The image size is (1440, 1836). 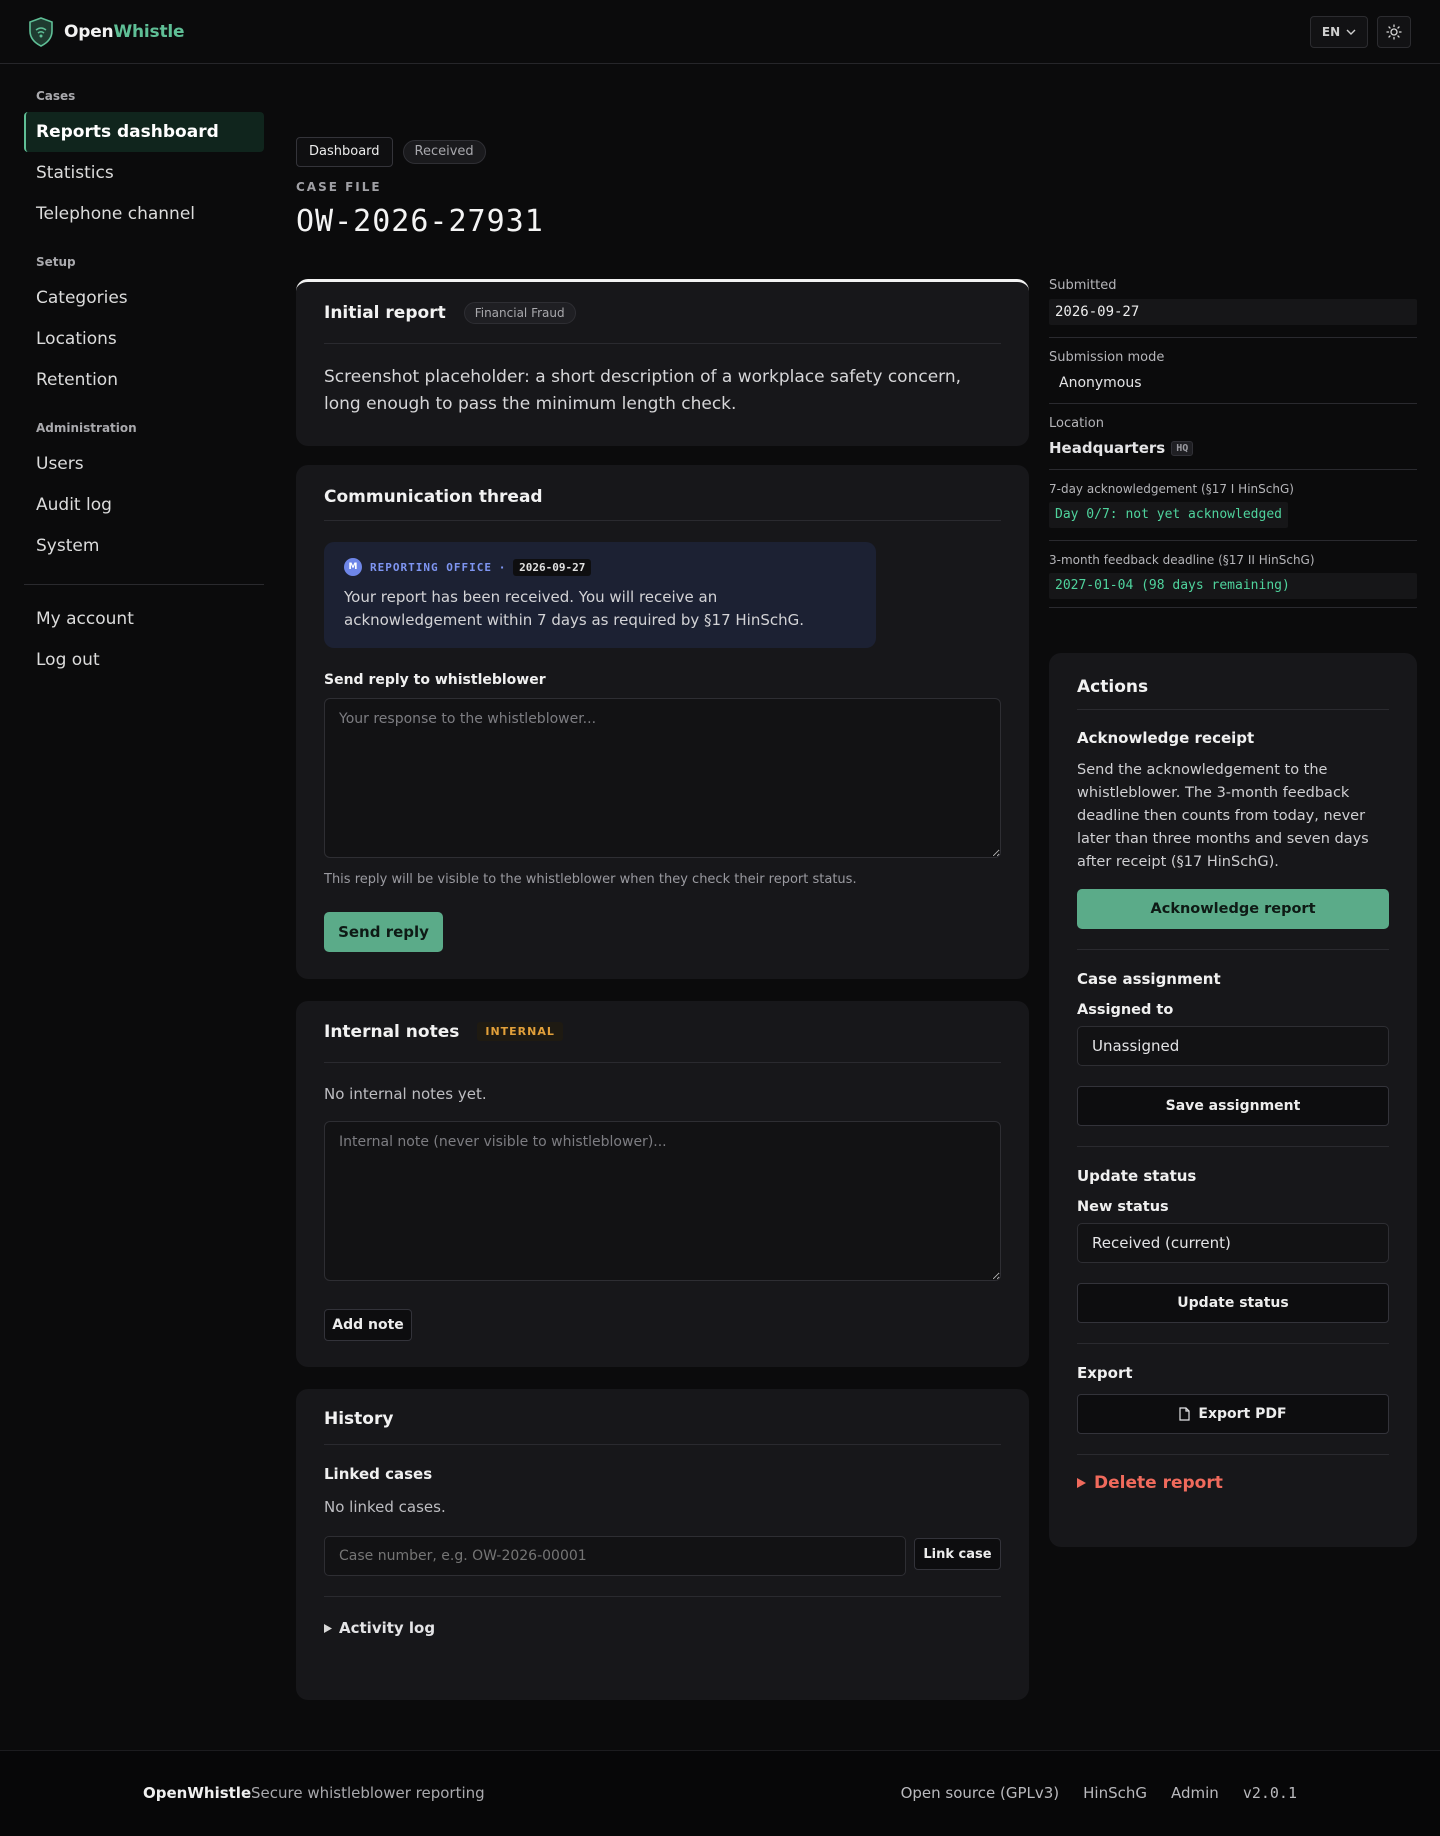 What do you see at coordinates (1233, 1483) in the screenshot?
I see `delete-report-toggle: Delete report` at bounding box center [1233, 1483].